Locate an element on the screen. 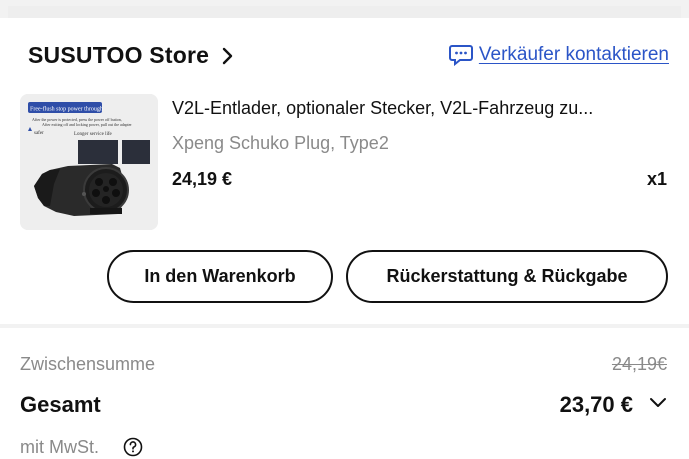 The height and width of the screenshot is (459, 689). total-label: Gesamt is located at coordinates (60, 404).